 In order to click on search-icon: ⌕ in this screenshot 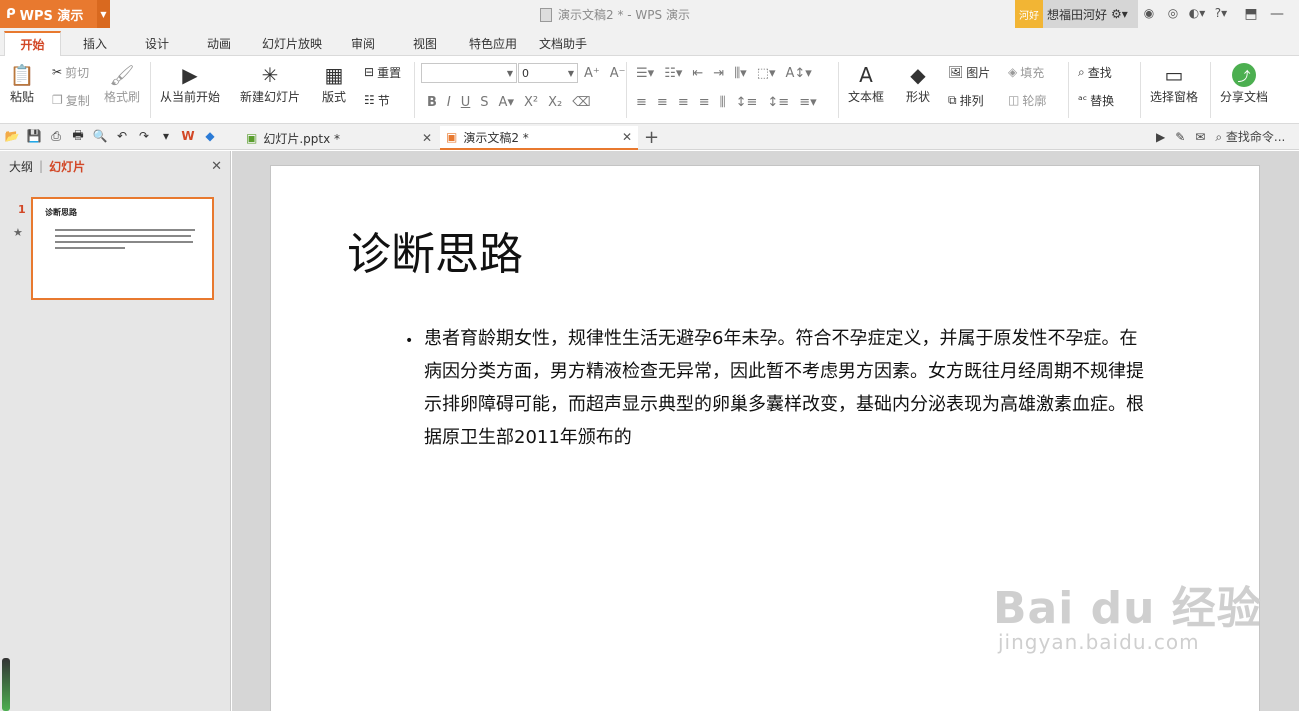, I will do `click(1081, 71)`.